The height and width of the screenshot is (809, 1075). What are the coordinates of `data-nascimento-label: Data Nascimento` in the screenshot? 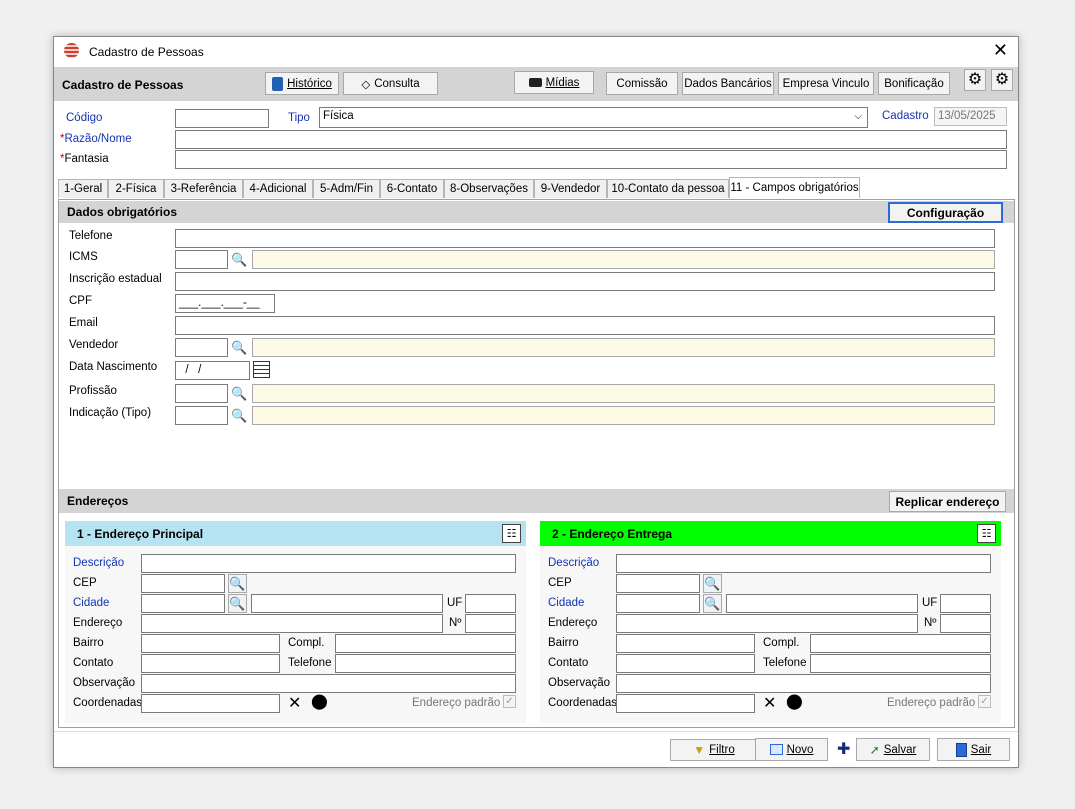 It's located at (113, 367).